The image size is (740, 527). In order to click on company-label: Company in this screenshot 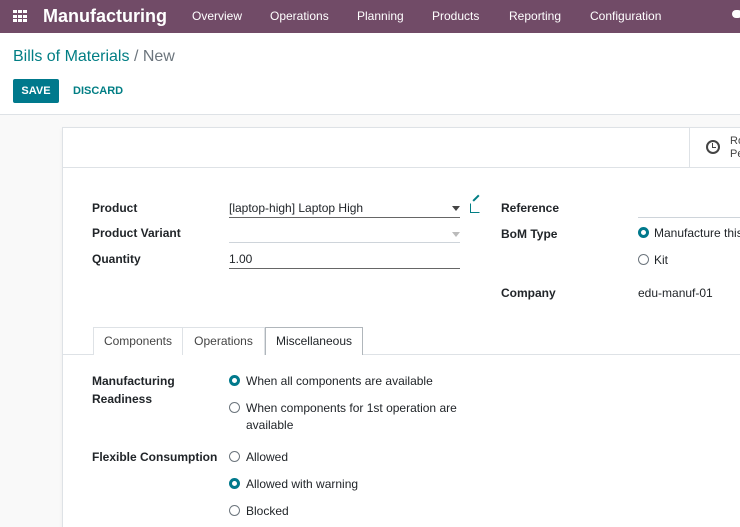, I will do `click(528, 293)`.